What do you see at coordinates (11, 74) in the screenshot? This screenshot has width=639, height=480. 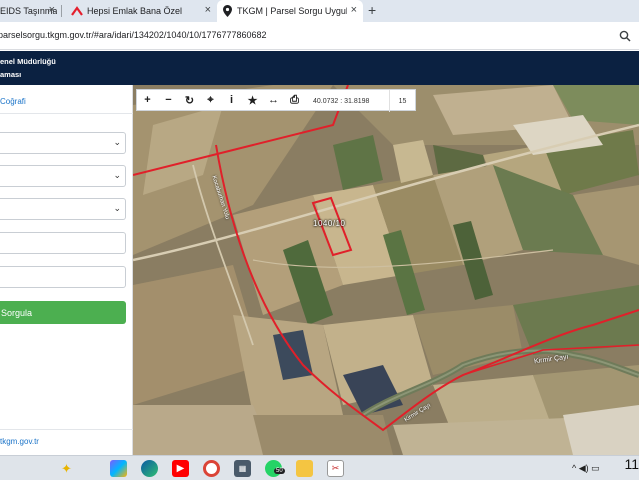 I see `site-subtitle: aması` at bounding box center [11, 74].